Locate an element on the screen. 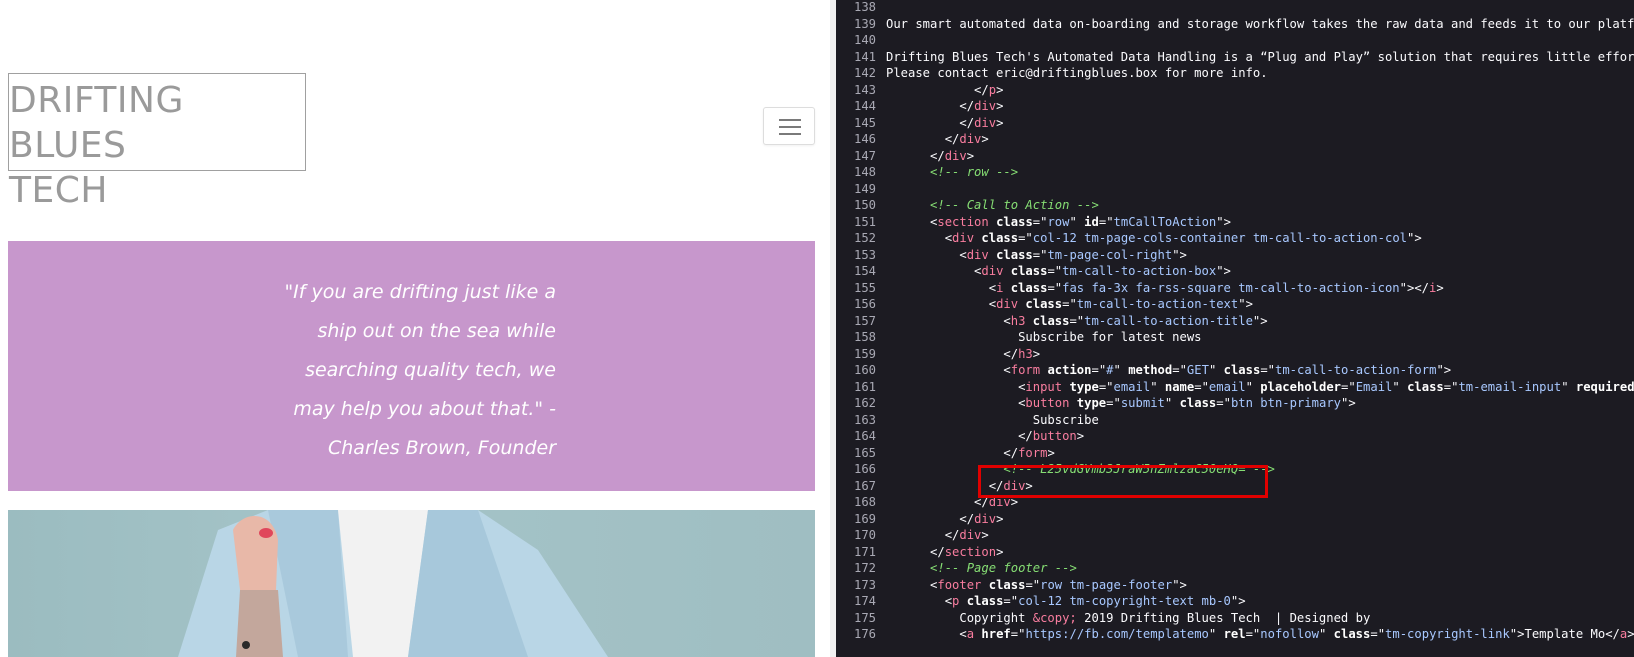 The image size is (1634, 657). line-number: 163 is located at coordinates (864, 419).